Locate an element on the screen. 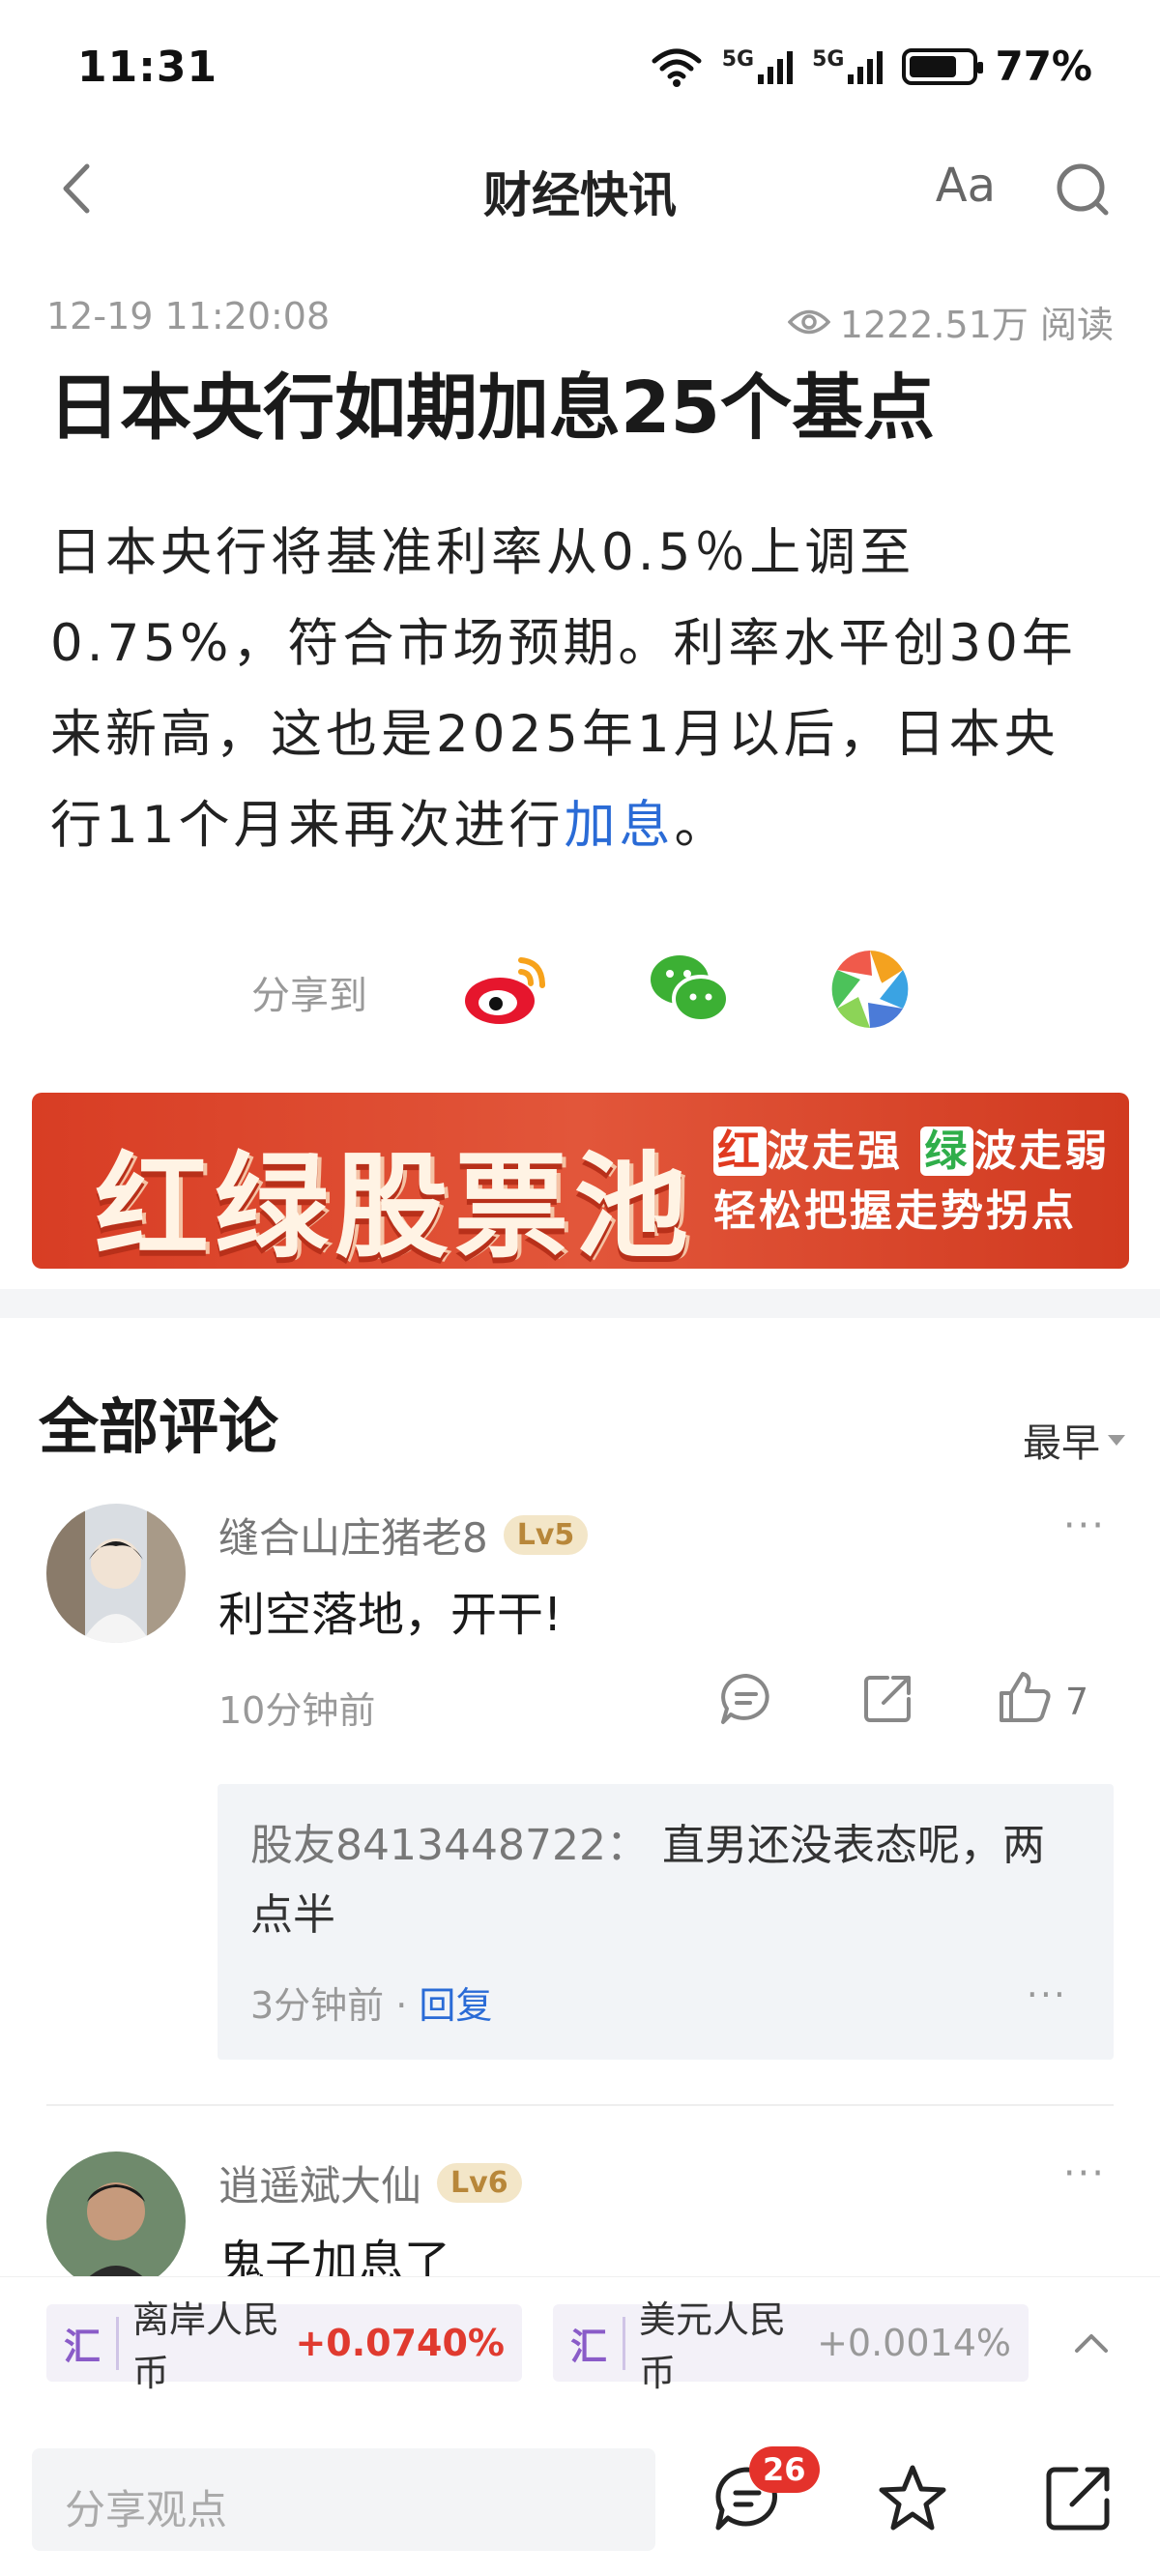 This screenshot has height=2576, width=1160. ticker-change: +0.0740% is located at coordinates (400, 2343).